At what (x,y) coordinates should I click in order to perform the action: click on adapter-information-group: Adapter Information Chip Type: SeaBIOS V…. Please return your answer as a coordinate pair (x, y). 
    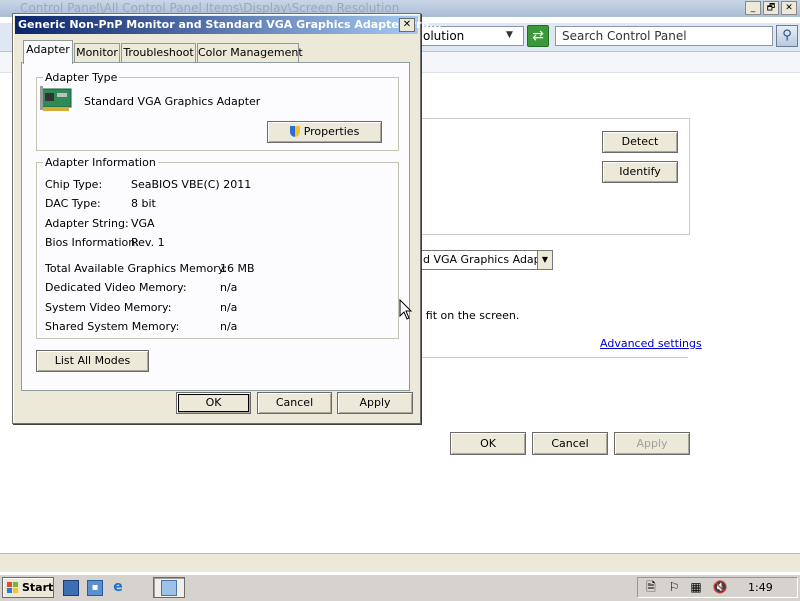
    Looking at the image, I should click on (217, 247).